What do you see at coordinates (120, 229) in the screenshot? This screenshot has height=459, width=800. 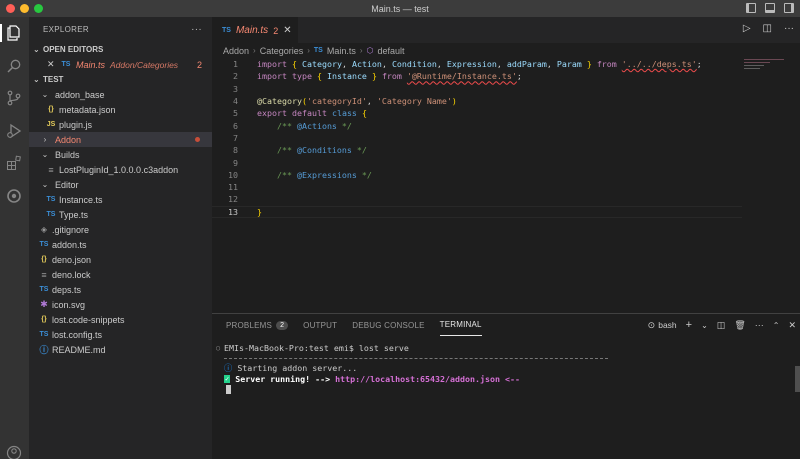 I see `file-gitignore: ◈ .gitignore` at bounding box center [120, 229].